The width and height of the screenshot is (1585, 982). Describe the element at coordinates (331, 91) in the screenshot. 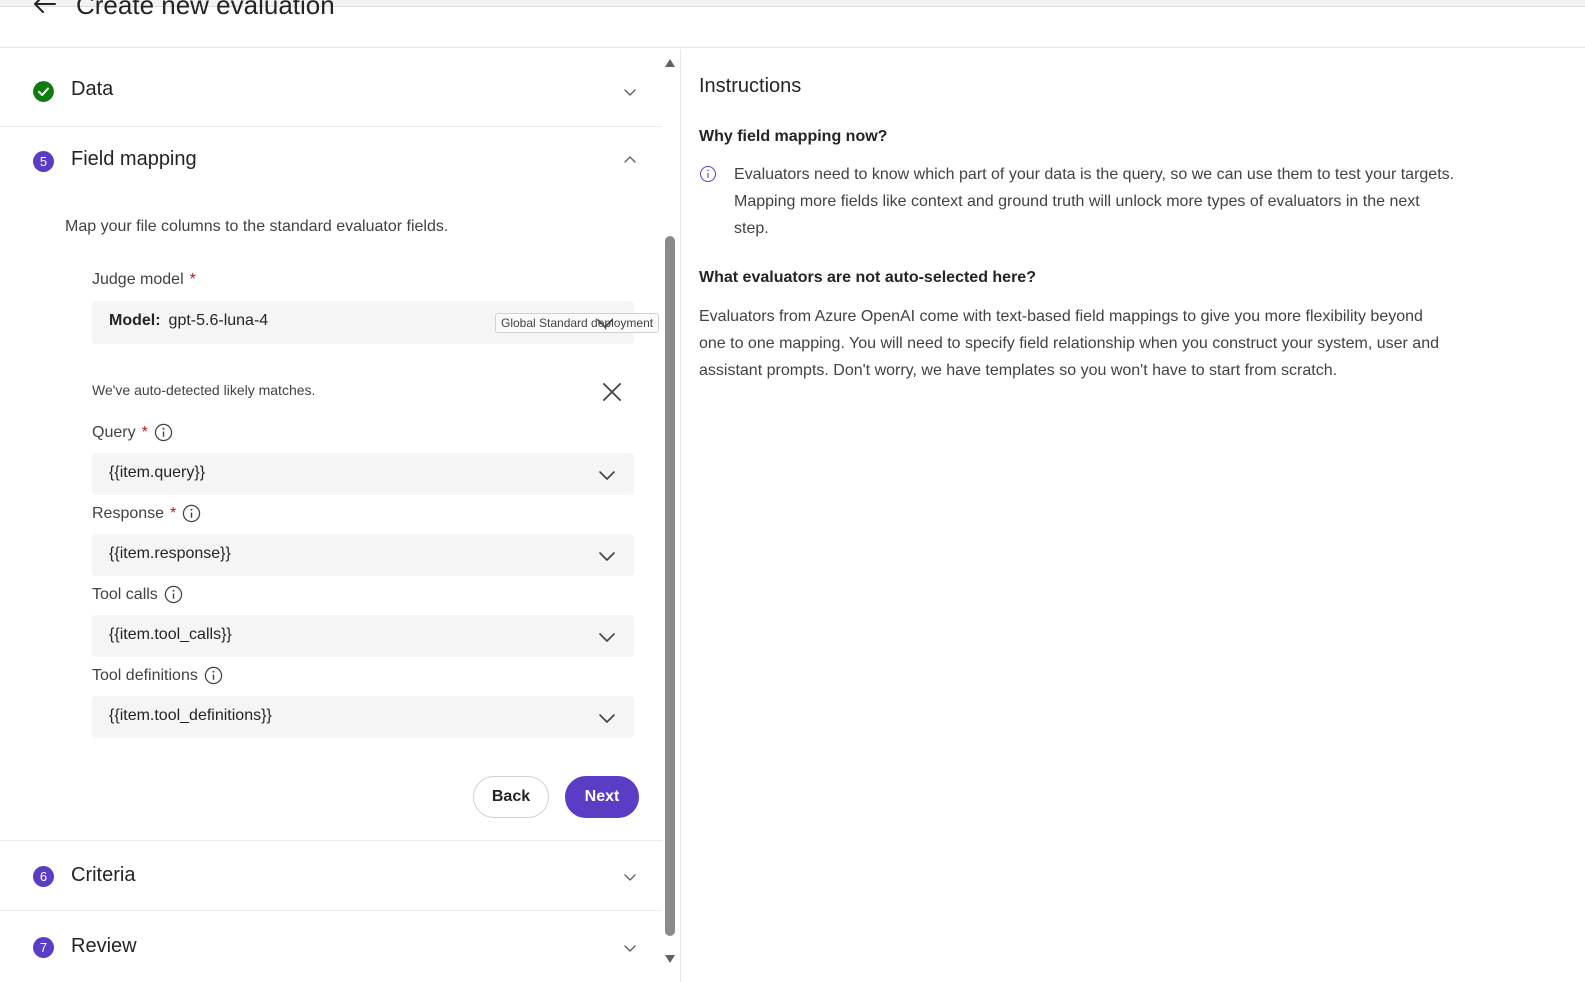

I see `section-data-header: Data` at that location.